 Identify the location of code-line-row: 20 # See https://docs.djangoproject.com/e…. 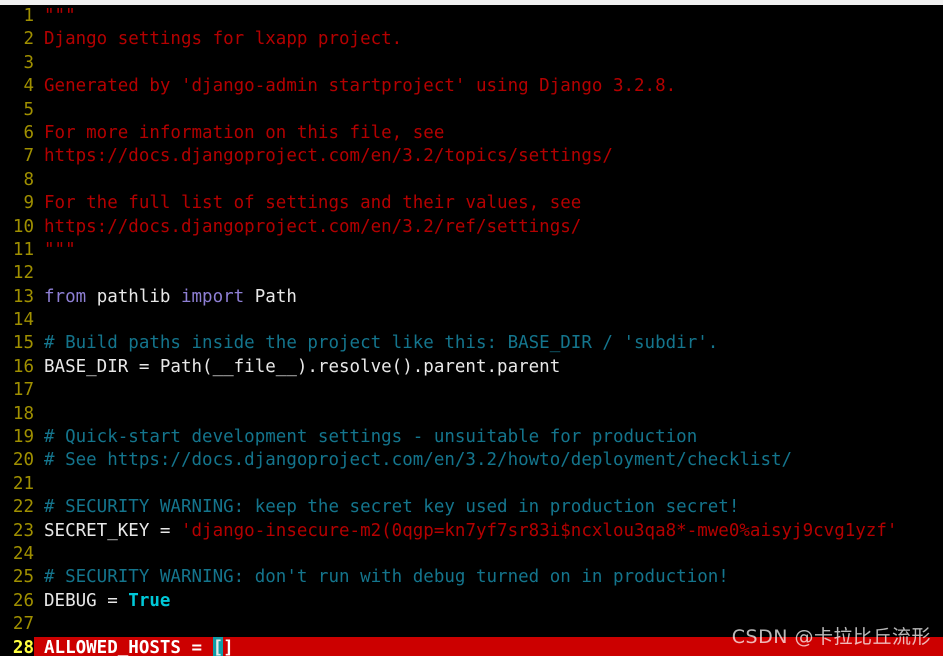
(471, 460).